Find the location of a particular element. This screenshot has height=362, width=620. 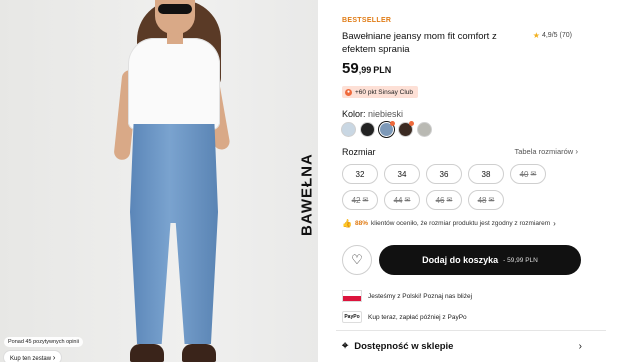

size-option: 44 ✉ is located at coordinates (402, 200).